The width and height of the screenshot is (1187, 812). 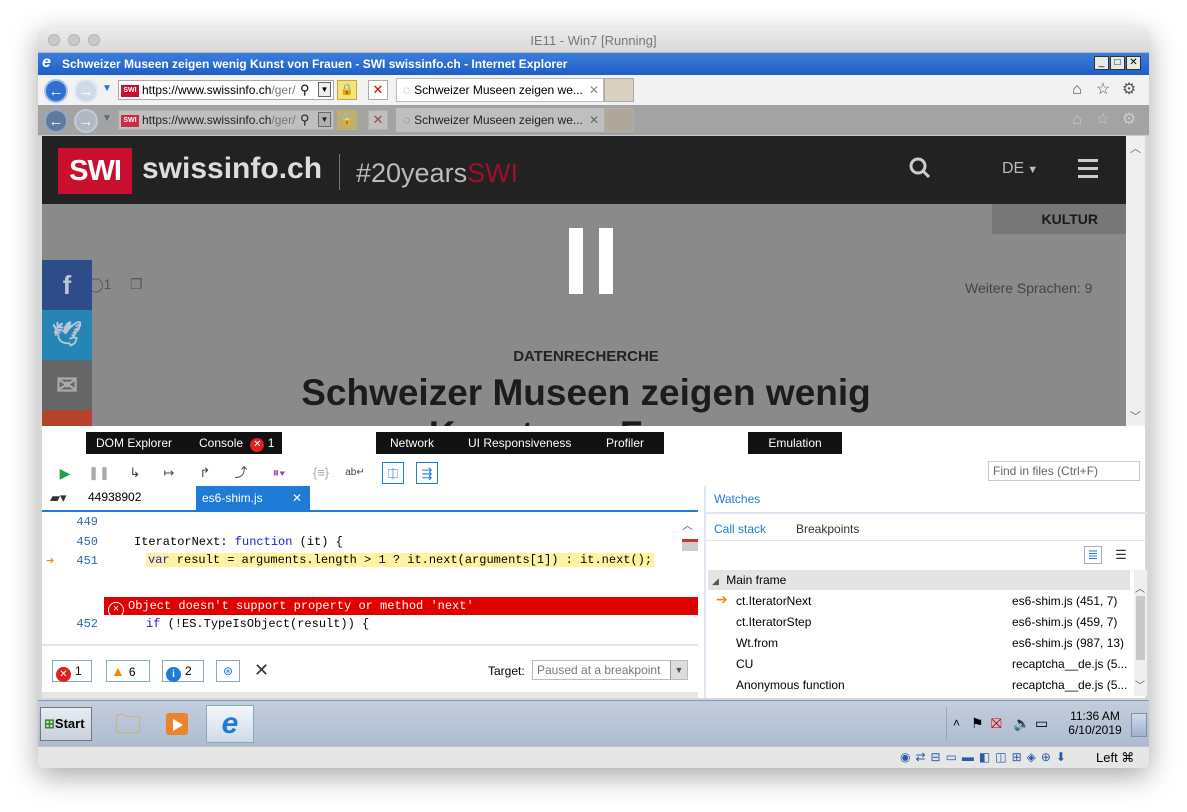 I want to click on ie-taskbar-icon: e, so click(x=230, y=724).